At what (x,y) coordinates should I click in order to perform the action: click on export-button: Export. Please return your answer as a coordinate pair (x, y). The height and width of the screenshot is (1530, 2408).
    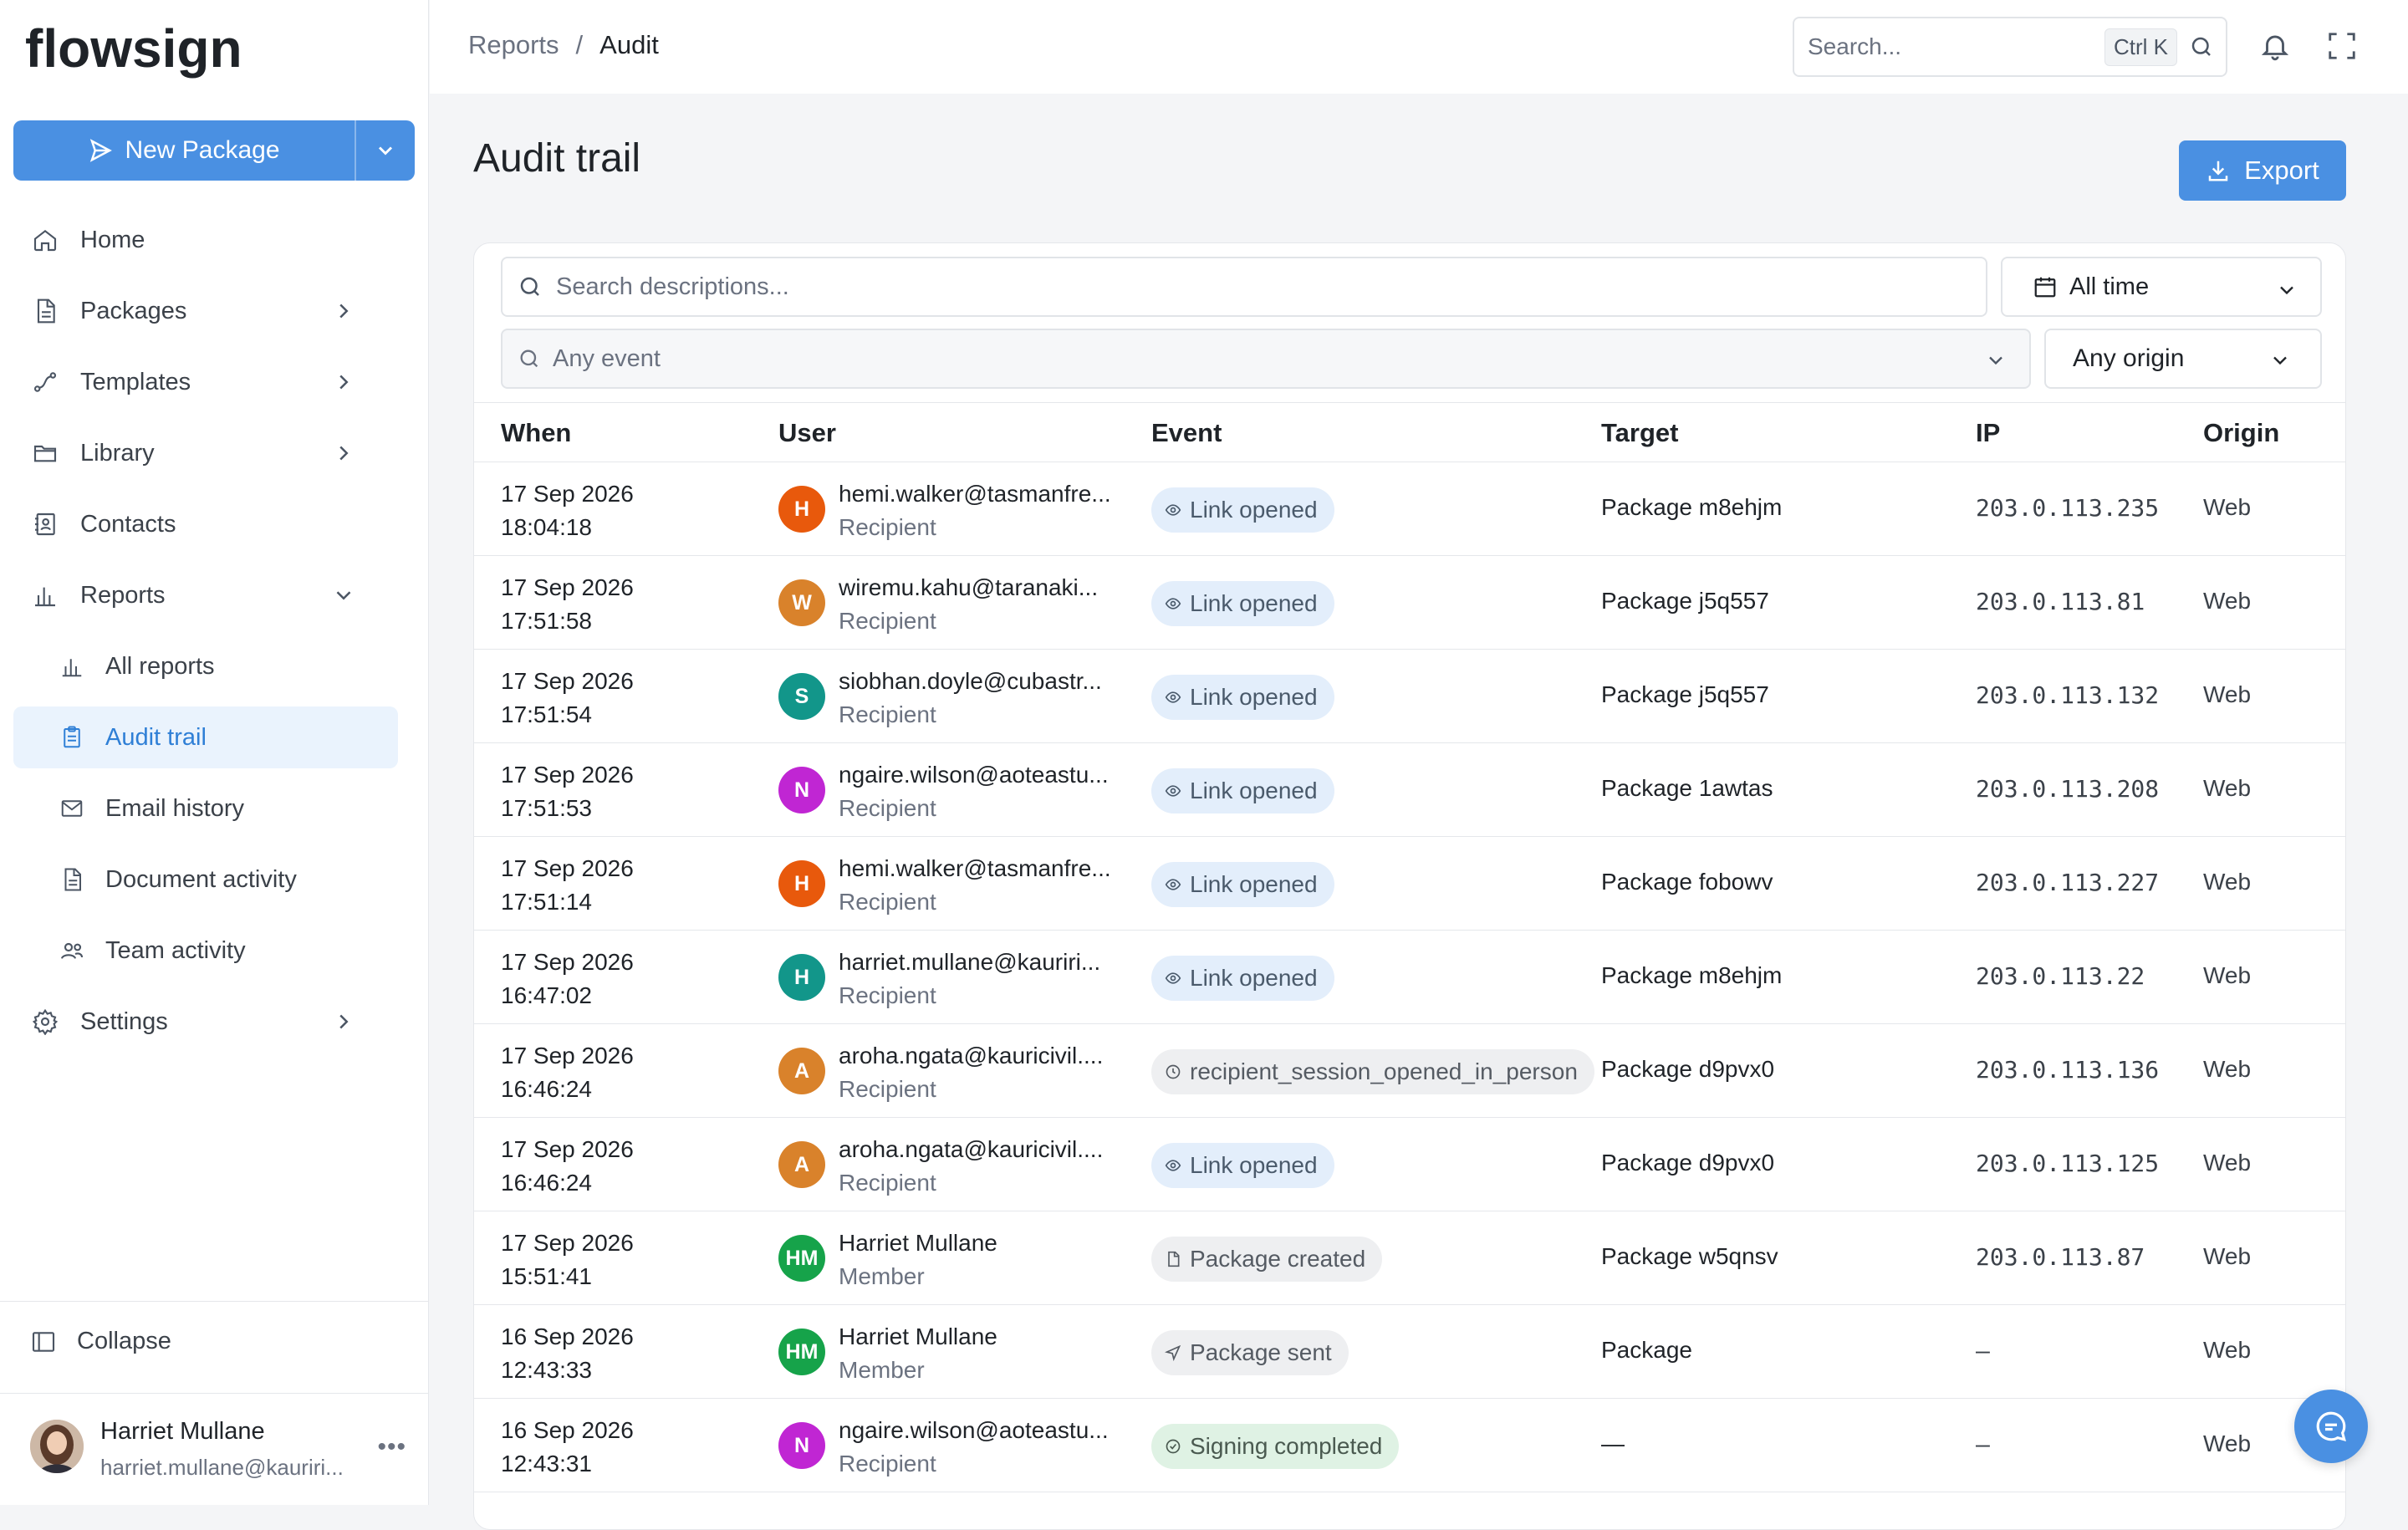
    Looking at the image, I should click on (2262, 170).